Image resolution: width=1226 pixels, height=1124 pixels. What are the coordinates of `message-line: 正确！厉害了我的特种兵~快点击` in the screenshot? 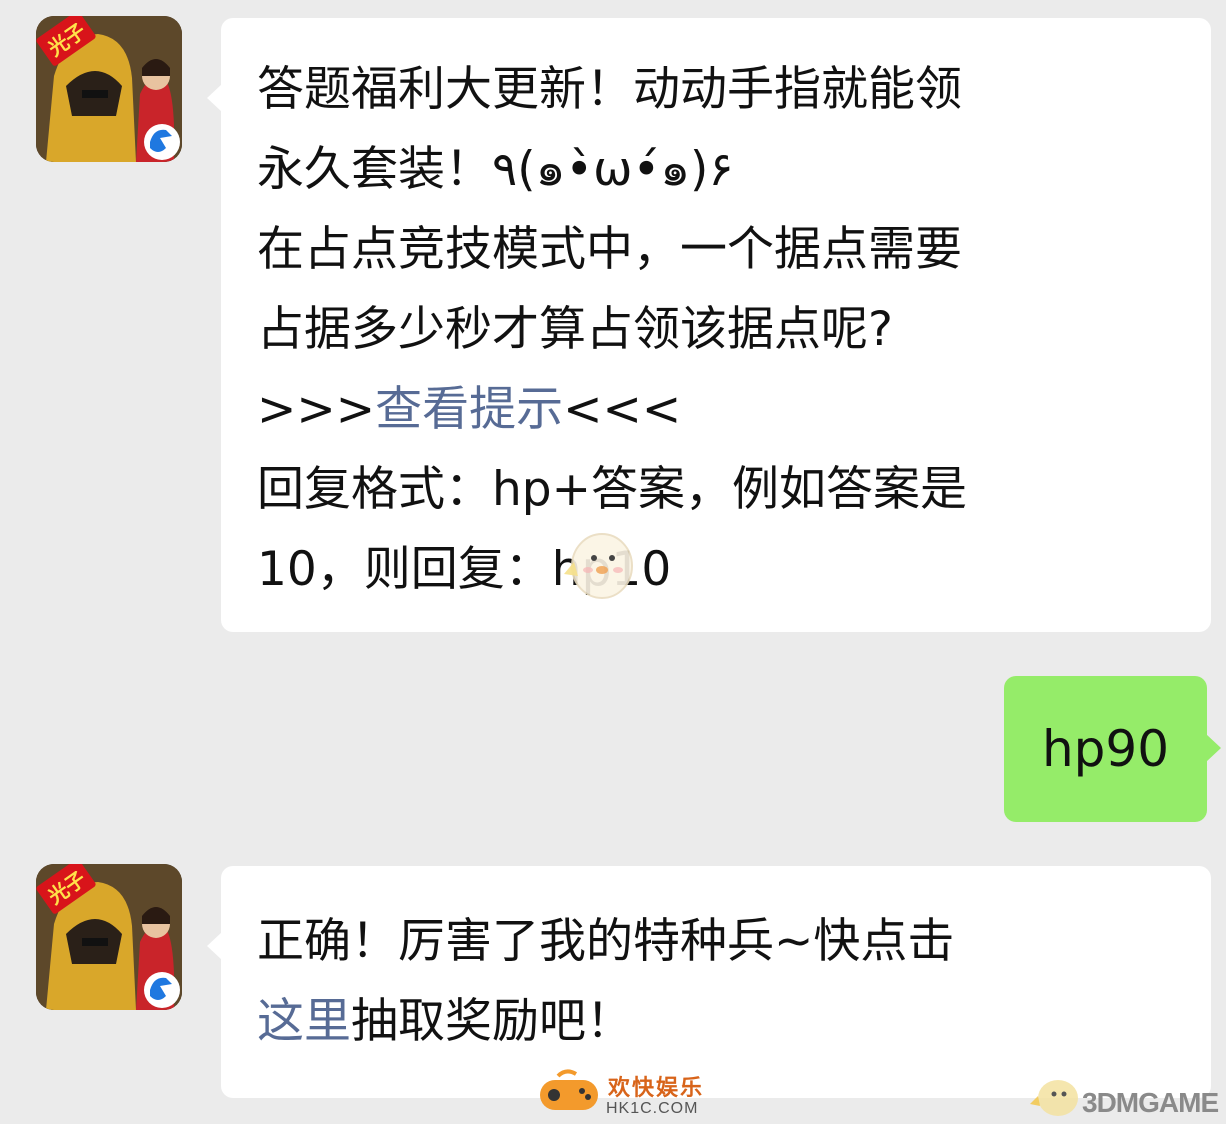 It's located at (606, 941).